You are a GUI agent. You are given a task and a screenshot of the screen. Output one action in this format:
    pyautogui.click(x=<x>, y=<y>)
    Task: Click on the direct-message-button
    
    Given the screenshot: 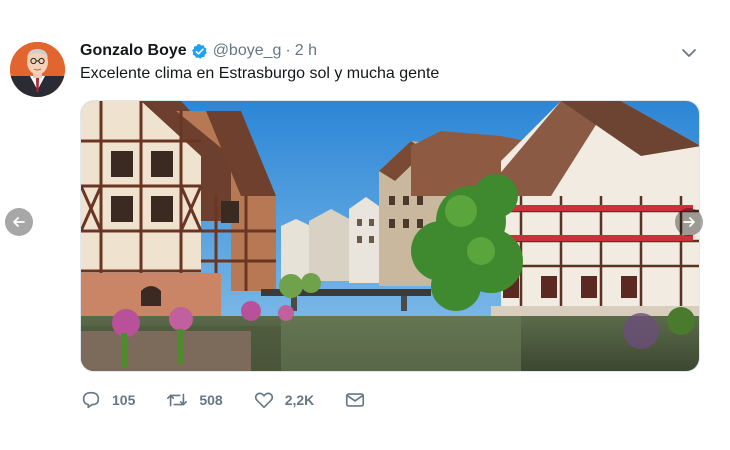 What is the action you would take?
    pyautogui.click(x=355, y=400)
    